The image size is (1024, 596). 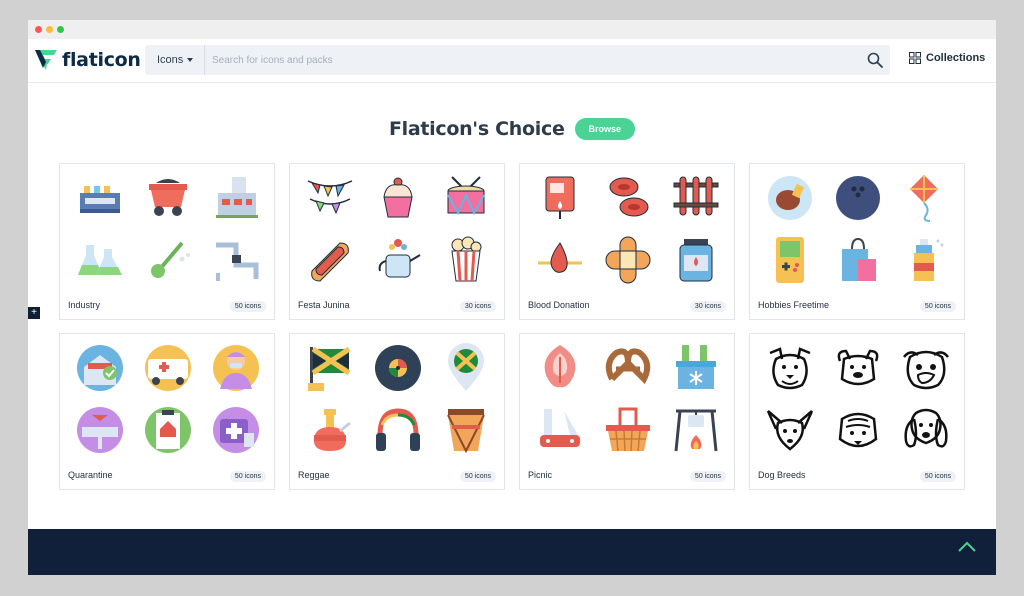 What do you see at coordinates (46, 60) in the screenshot?
I see `flaticon-logo-icon` at bounding box center [46, 60].